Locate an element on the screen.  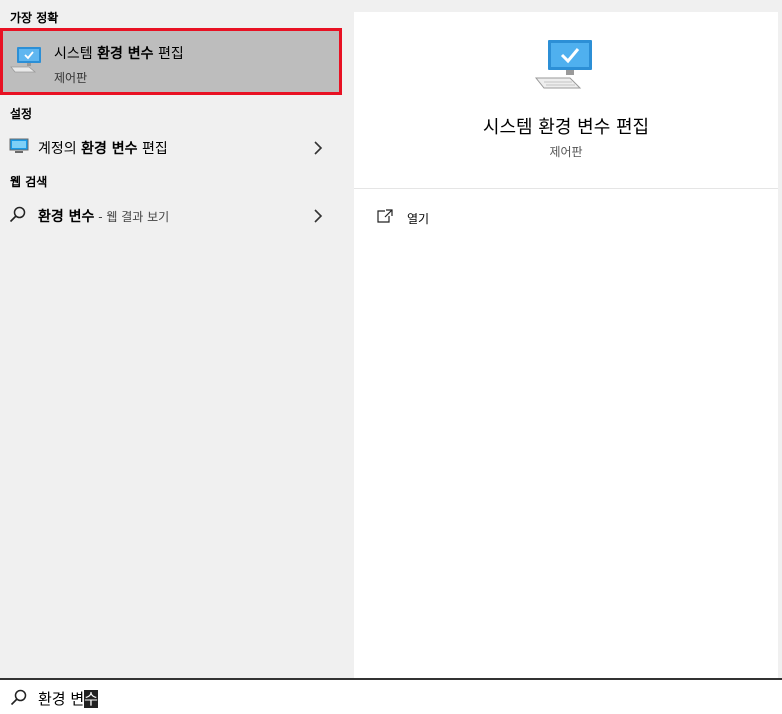
best-match-header: 가장 정확 is located at coordinates (34, 18).